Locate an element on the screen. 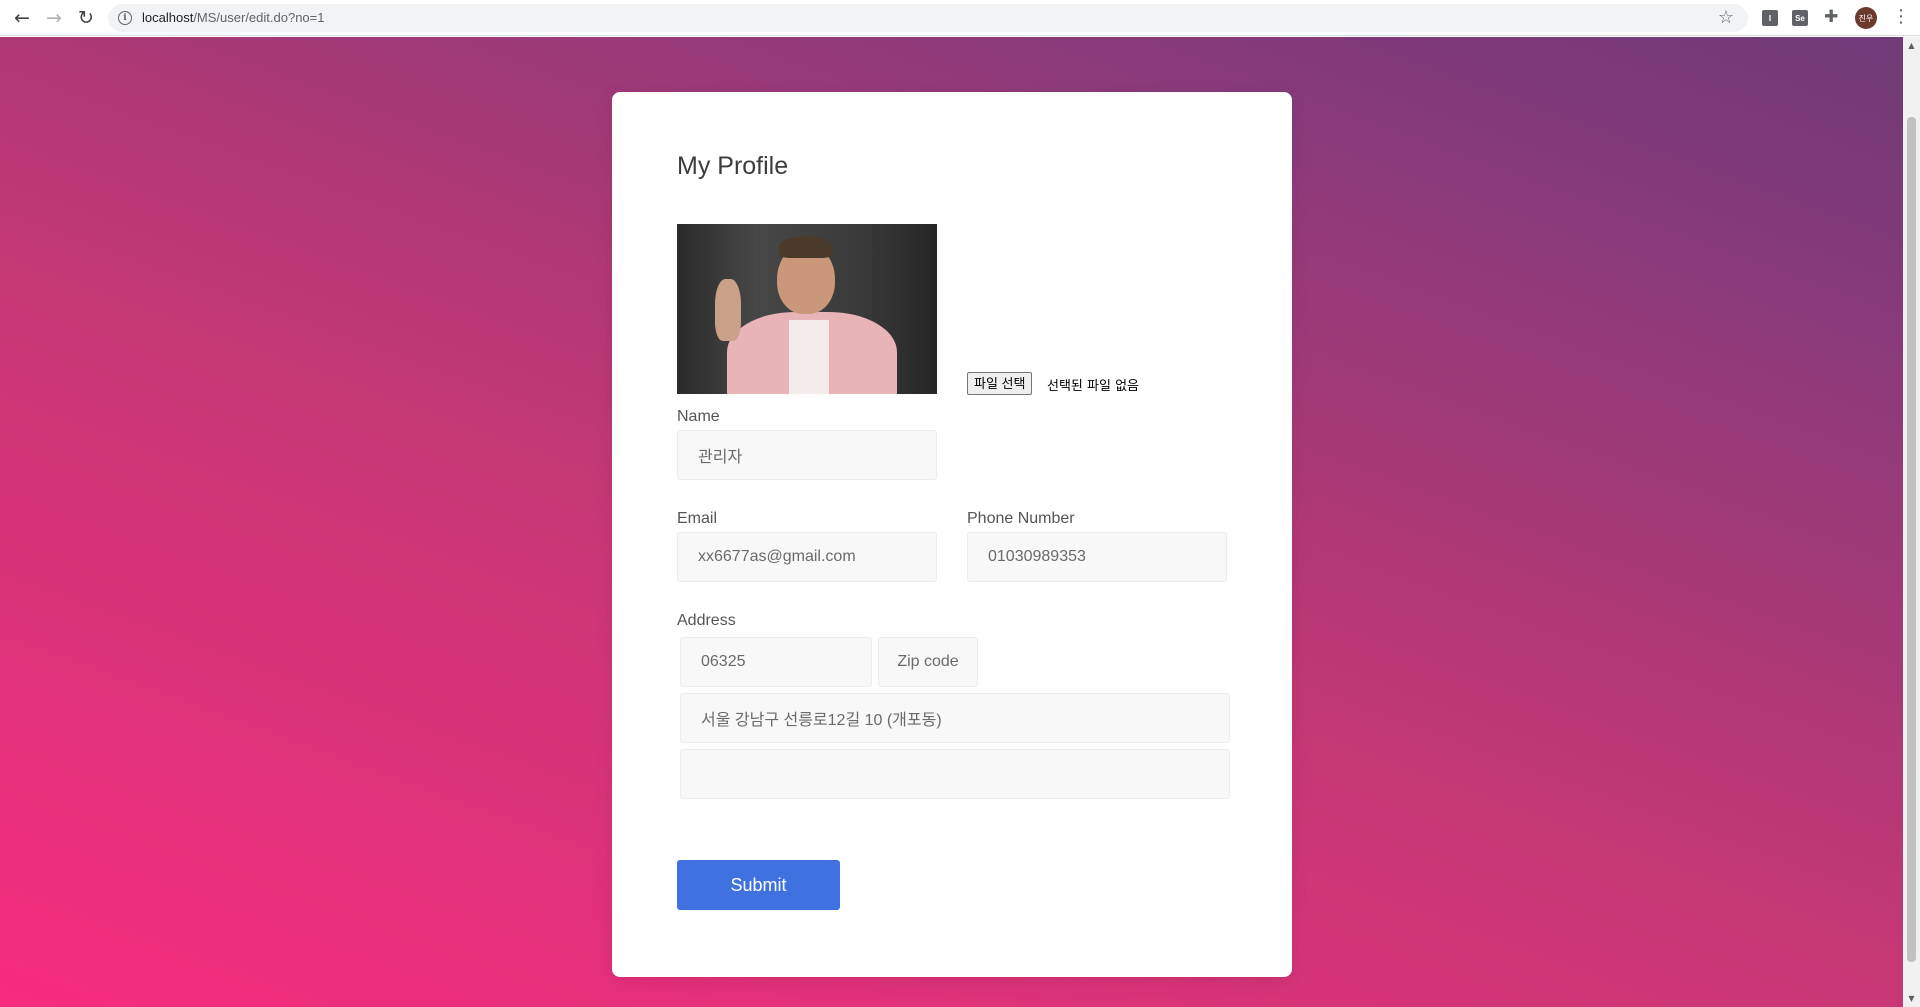 The height and width of the screenshot is (1007, 1920). phone-input is located at coordinates (1097, 557).